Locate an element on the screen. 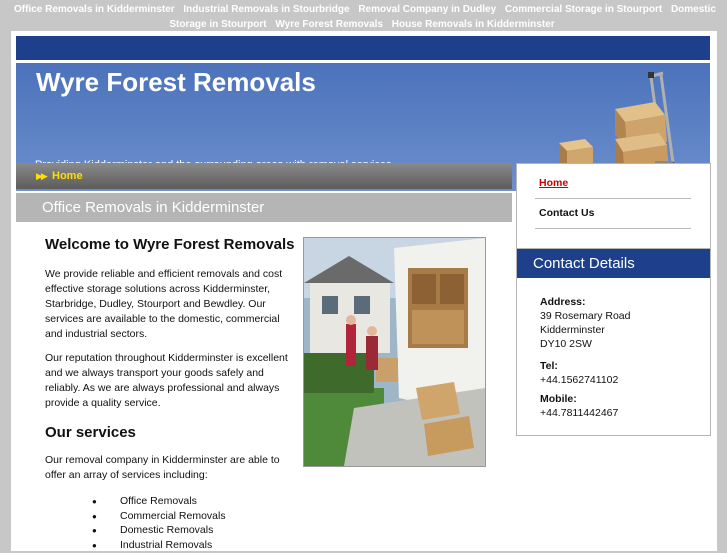 The width and height of the screenshot is (727, 553). toplink-commercial-storage: Commercial Storage in Stourport is located at coordinates (583, 9).